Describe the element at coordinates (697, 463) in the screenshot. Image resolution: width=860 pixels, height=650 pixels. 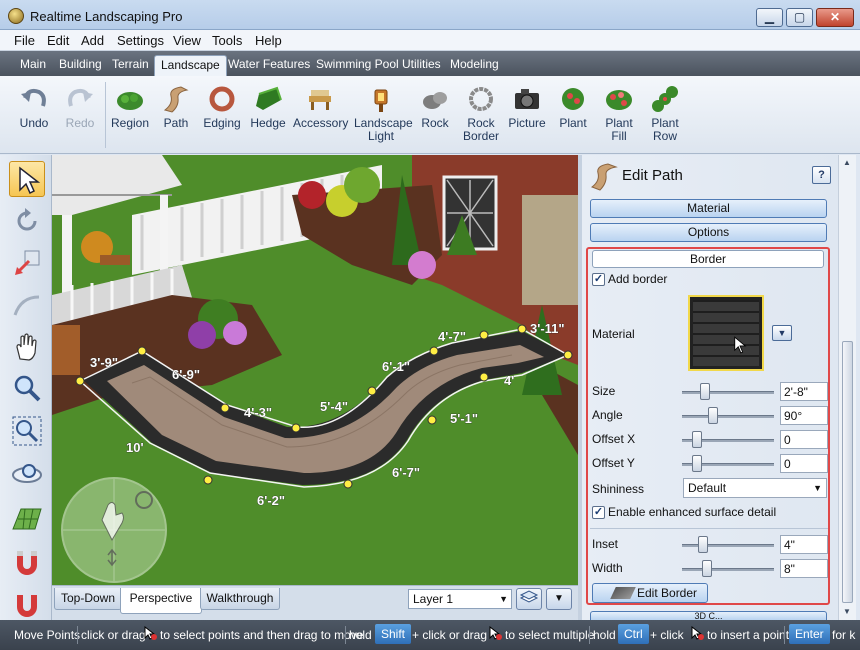
I see `offset-y-slider-thumb` at that location.